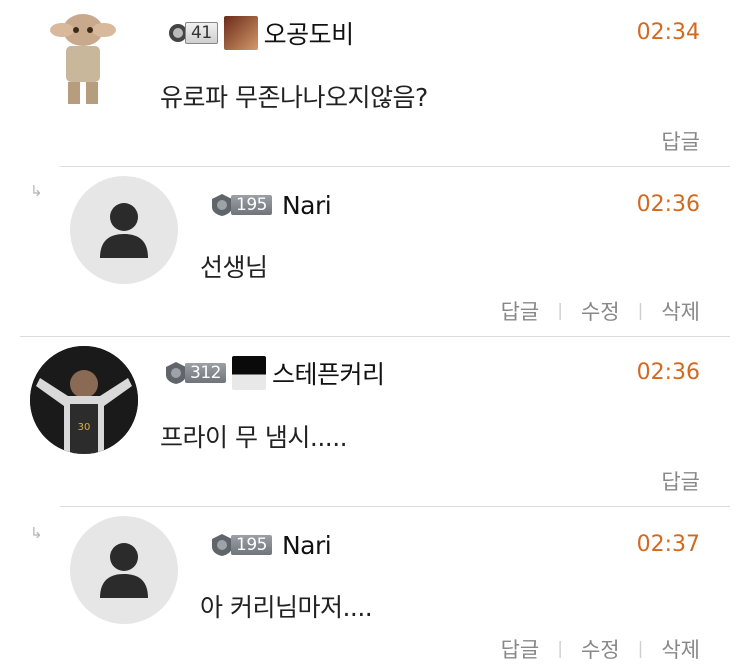 This screenshot has height=664, width=750. I want to click on figure-avatar-icon, so click(83, 59).